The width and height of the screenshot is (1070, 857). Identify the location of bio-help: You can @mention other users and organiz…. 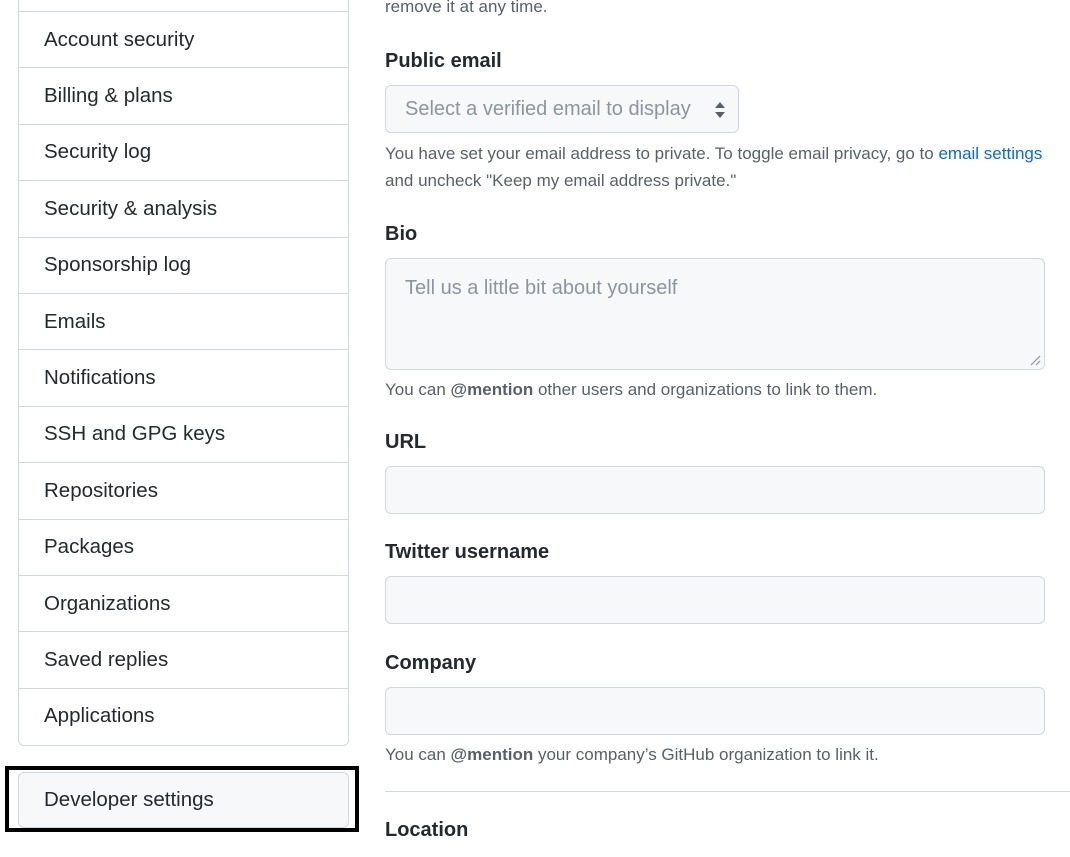
(631, 389).